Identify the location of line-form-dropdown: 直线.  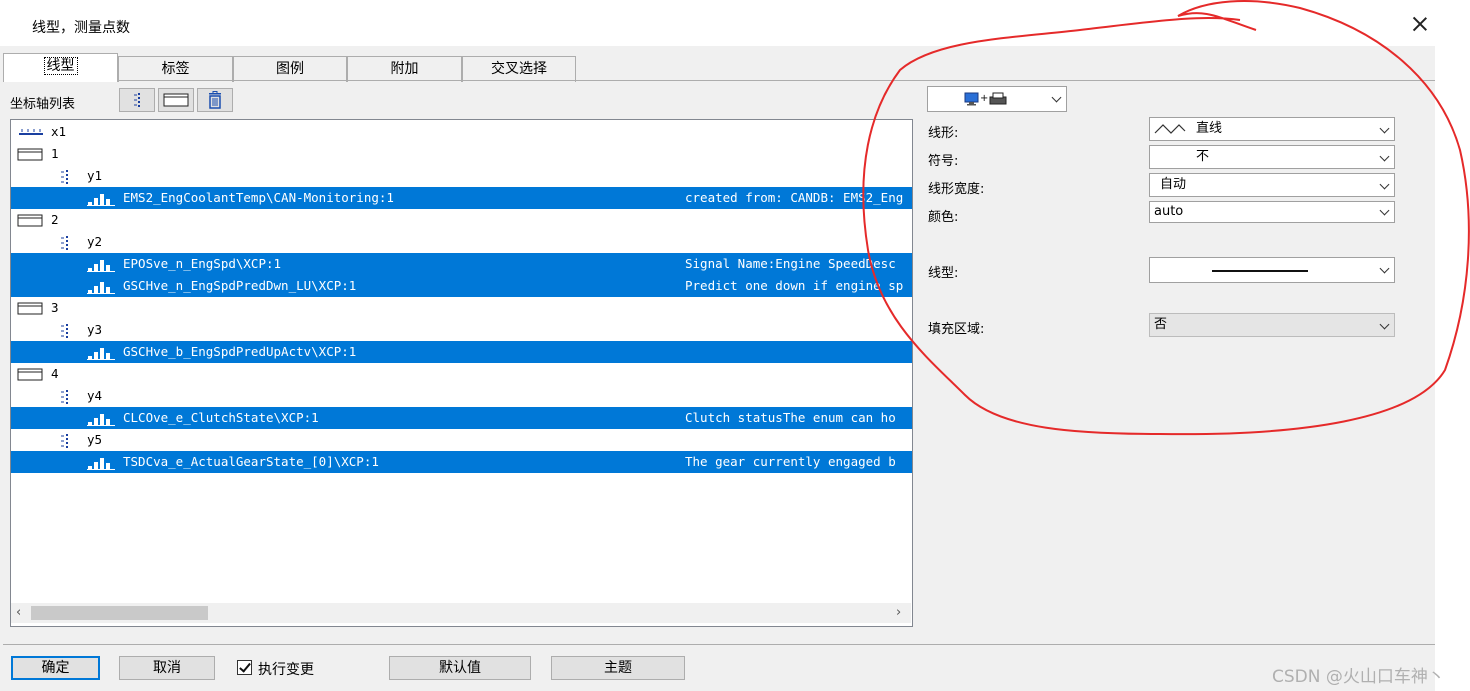
(1272, 129).